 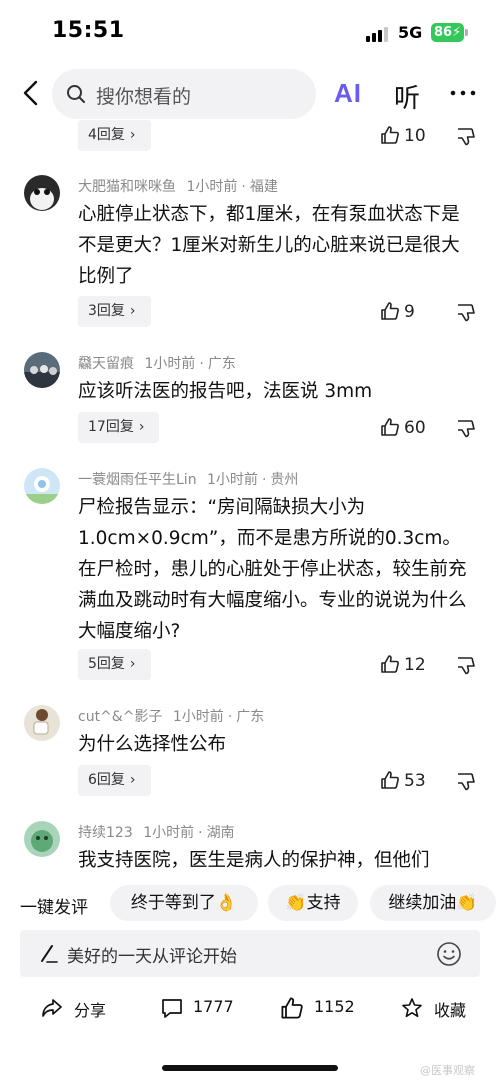 I want to click on back-arrow-icon, so click(x=30, y=93).